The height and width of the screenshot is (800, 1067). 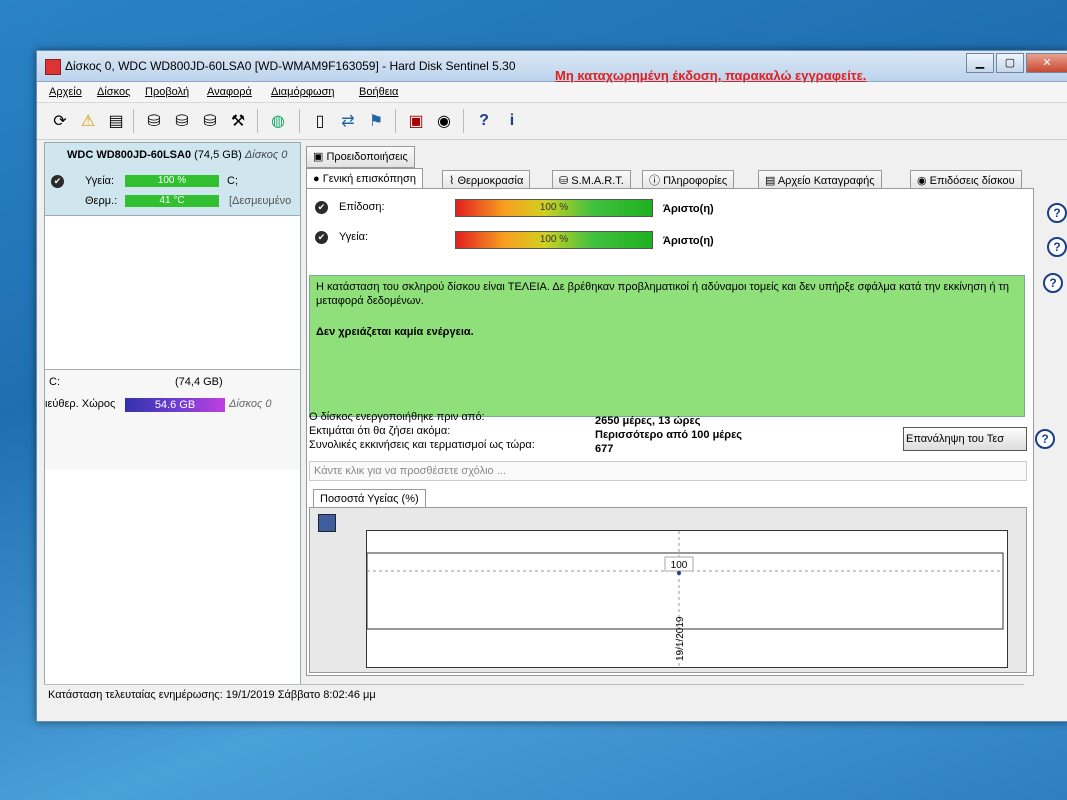 I want to click on lifetime-value: Περισσότερο από 100 μέρες, so click(x=669, y=435).